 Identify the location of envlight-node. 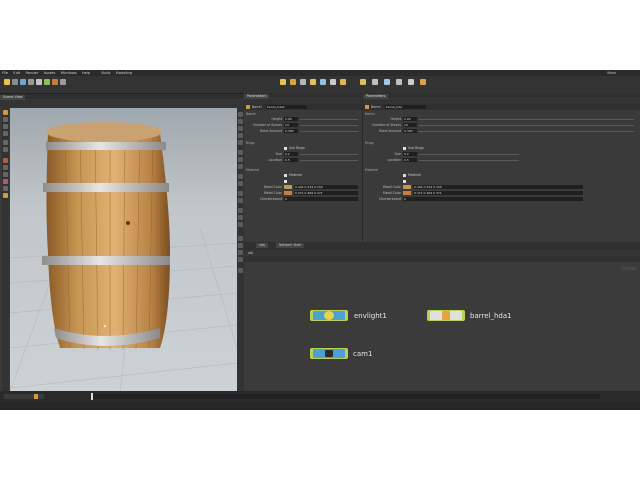
(329, 315).